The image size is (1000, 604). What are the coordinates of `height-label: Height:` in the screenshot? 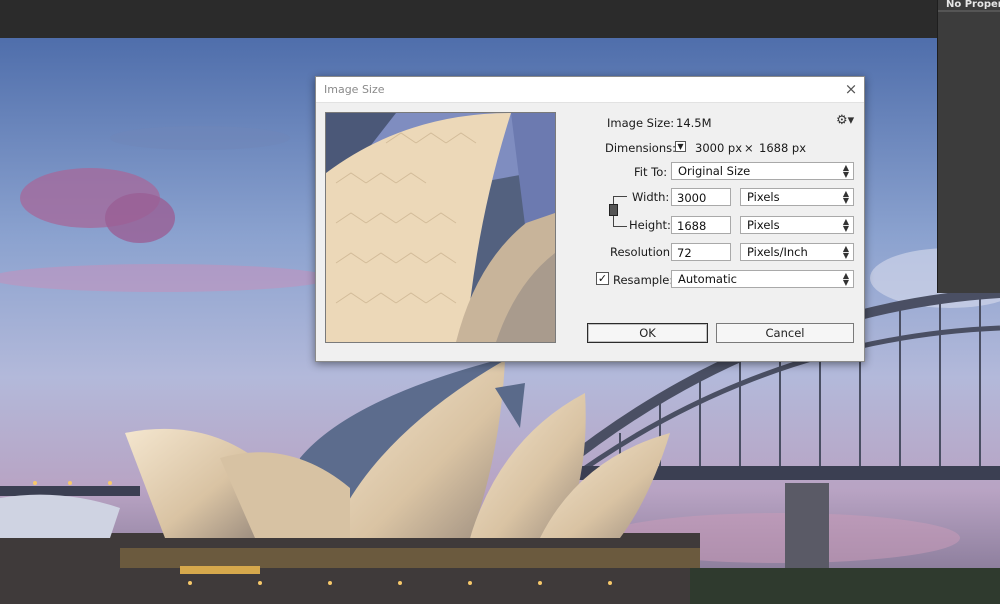 It's located at (650, 225).